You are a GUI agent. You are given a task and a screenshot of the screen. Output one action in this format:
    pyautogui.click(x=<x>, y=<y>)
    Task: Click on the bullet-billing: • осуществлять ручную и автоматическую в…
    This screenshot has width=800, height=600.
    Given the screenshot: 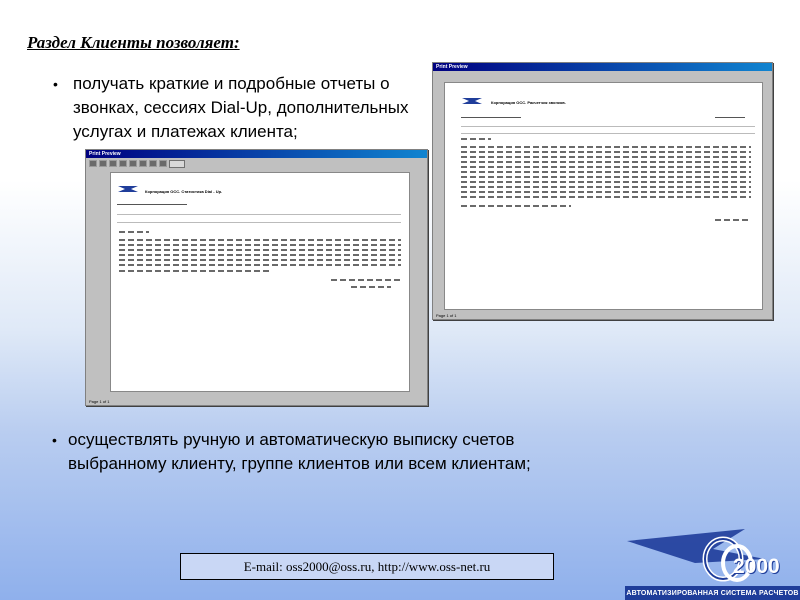 What is the action you would take?
    pyautogui.click(x=320, y=452)
    